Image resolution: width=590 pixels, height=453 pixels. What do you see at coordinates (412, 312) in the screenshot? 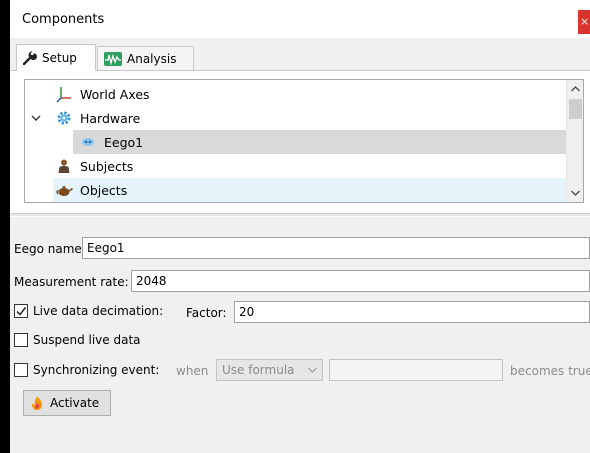
I see `factor-input: 20` at bounding box center [412, 312].